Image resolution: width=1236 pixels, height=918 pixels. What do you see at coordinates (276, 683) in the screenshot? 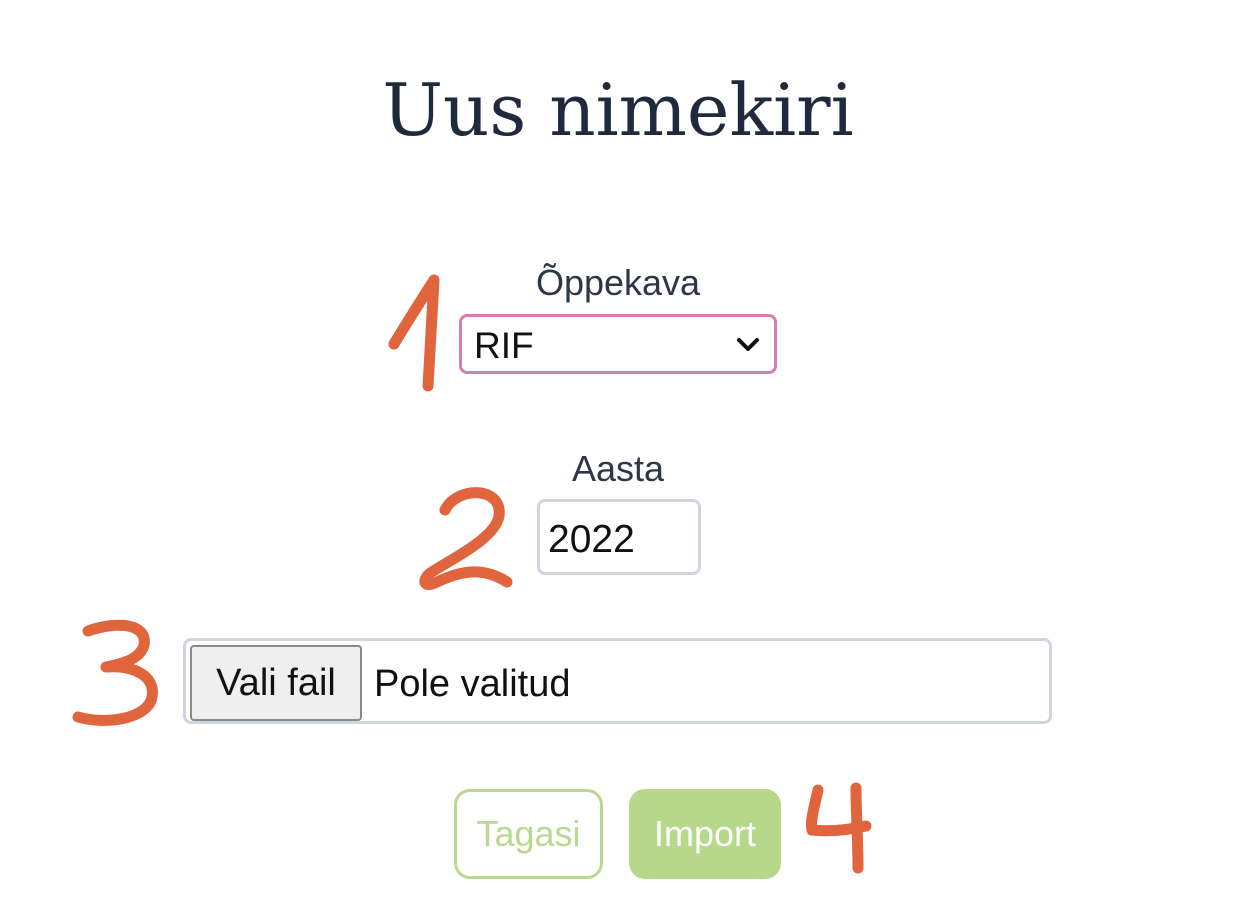
I see `choose-file-button: Vali fail` at bounding box center [276, 683].